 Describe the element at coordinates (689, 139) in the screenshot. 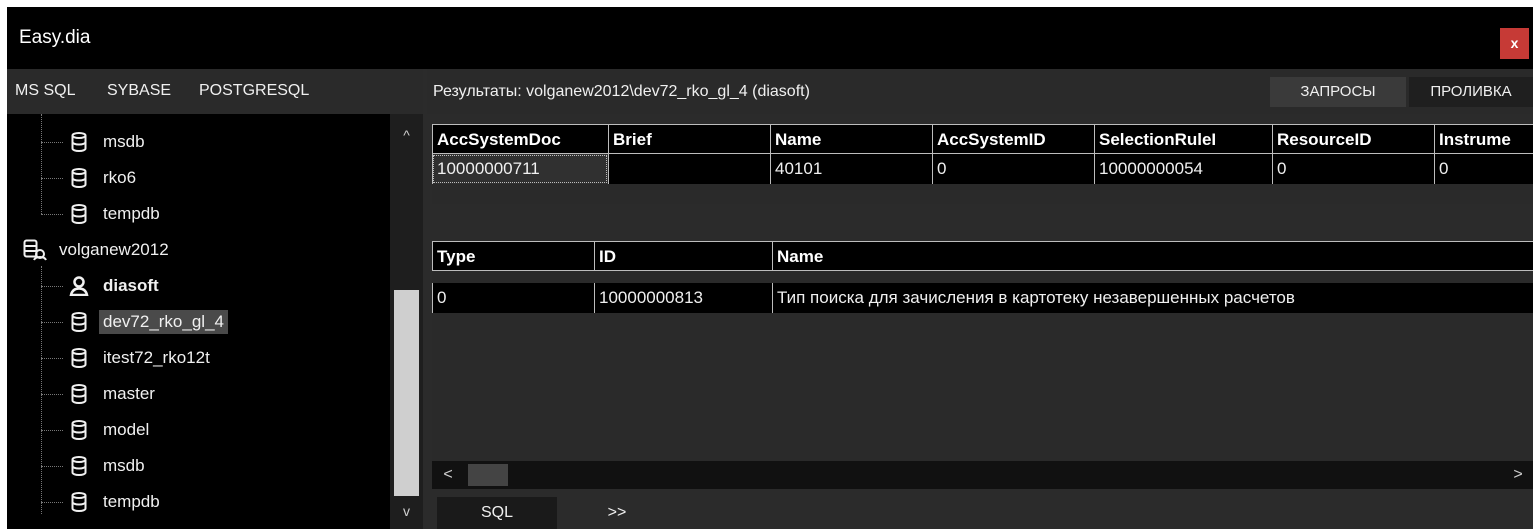

I see `column-header: Brief` at that location.